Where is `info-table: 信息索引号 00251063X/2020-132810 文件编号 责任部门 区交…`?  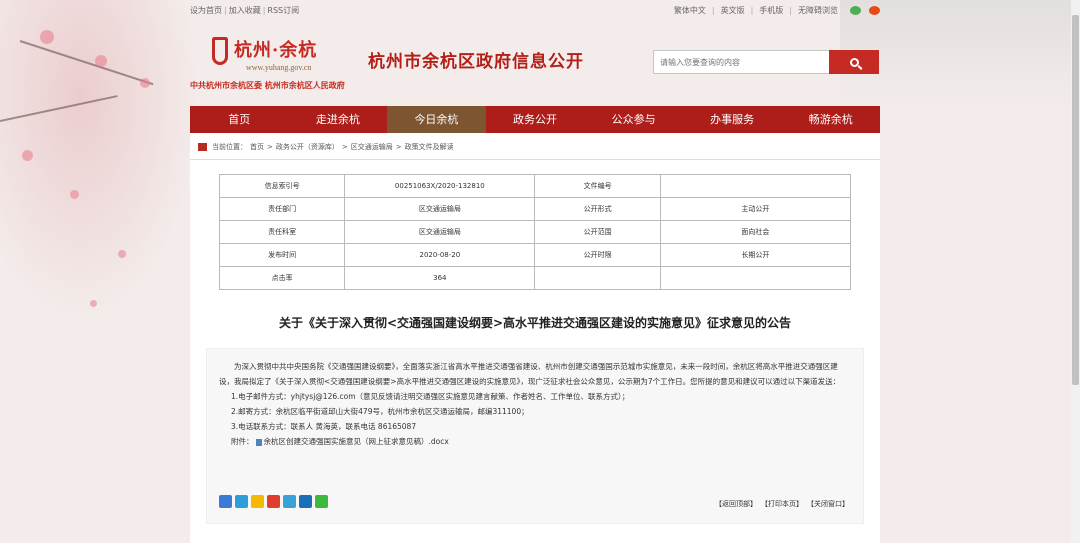
info-table: 信息索引号 00251063X/2020-132810 文件编号 责任部门 区交… is located at coordinates (535, 232).